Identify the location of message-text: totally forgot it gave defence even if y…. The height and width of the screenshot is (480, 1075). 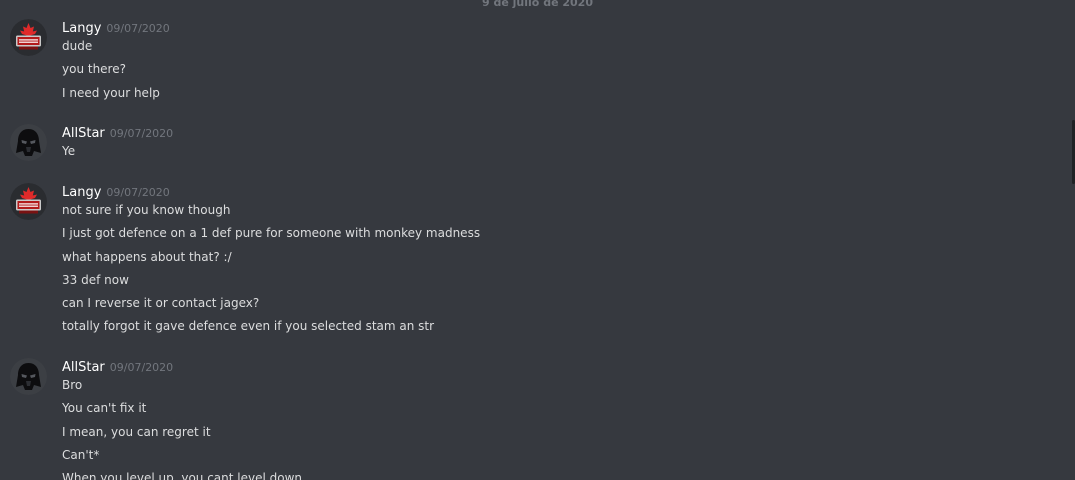
(271, 329).